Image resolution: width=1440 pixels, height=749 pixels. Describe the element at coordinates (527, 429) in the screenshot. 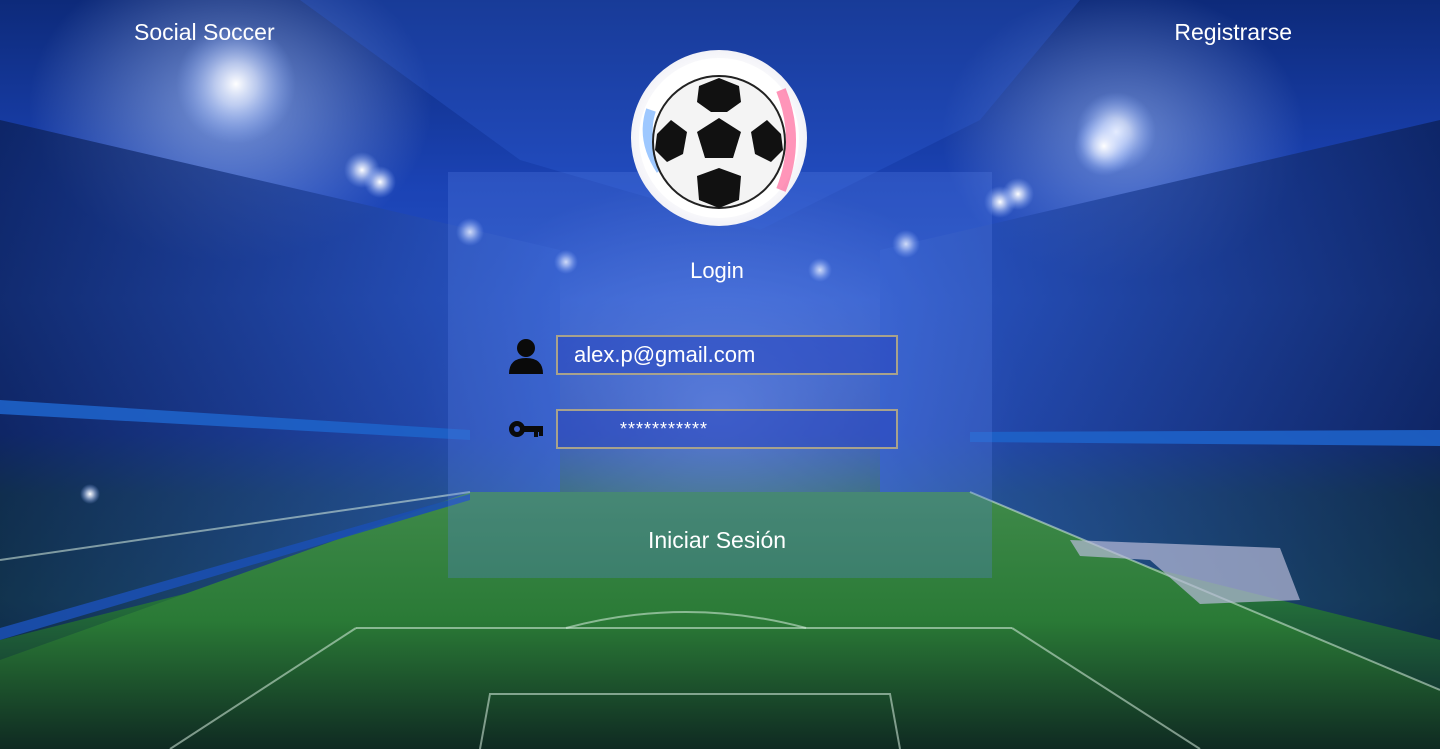

I see `key-icon` at that location.